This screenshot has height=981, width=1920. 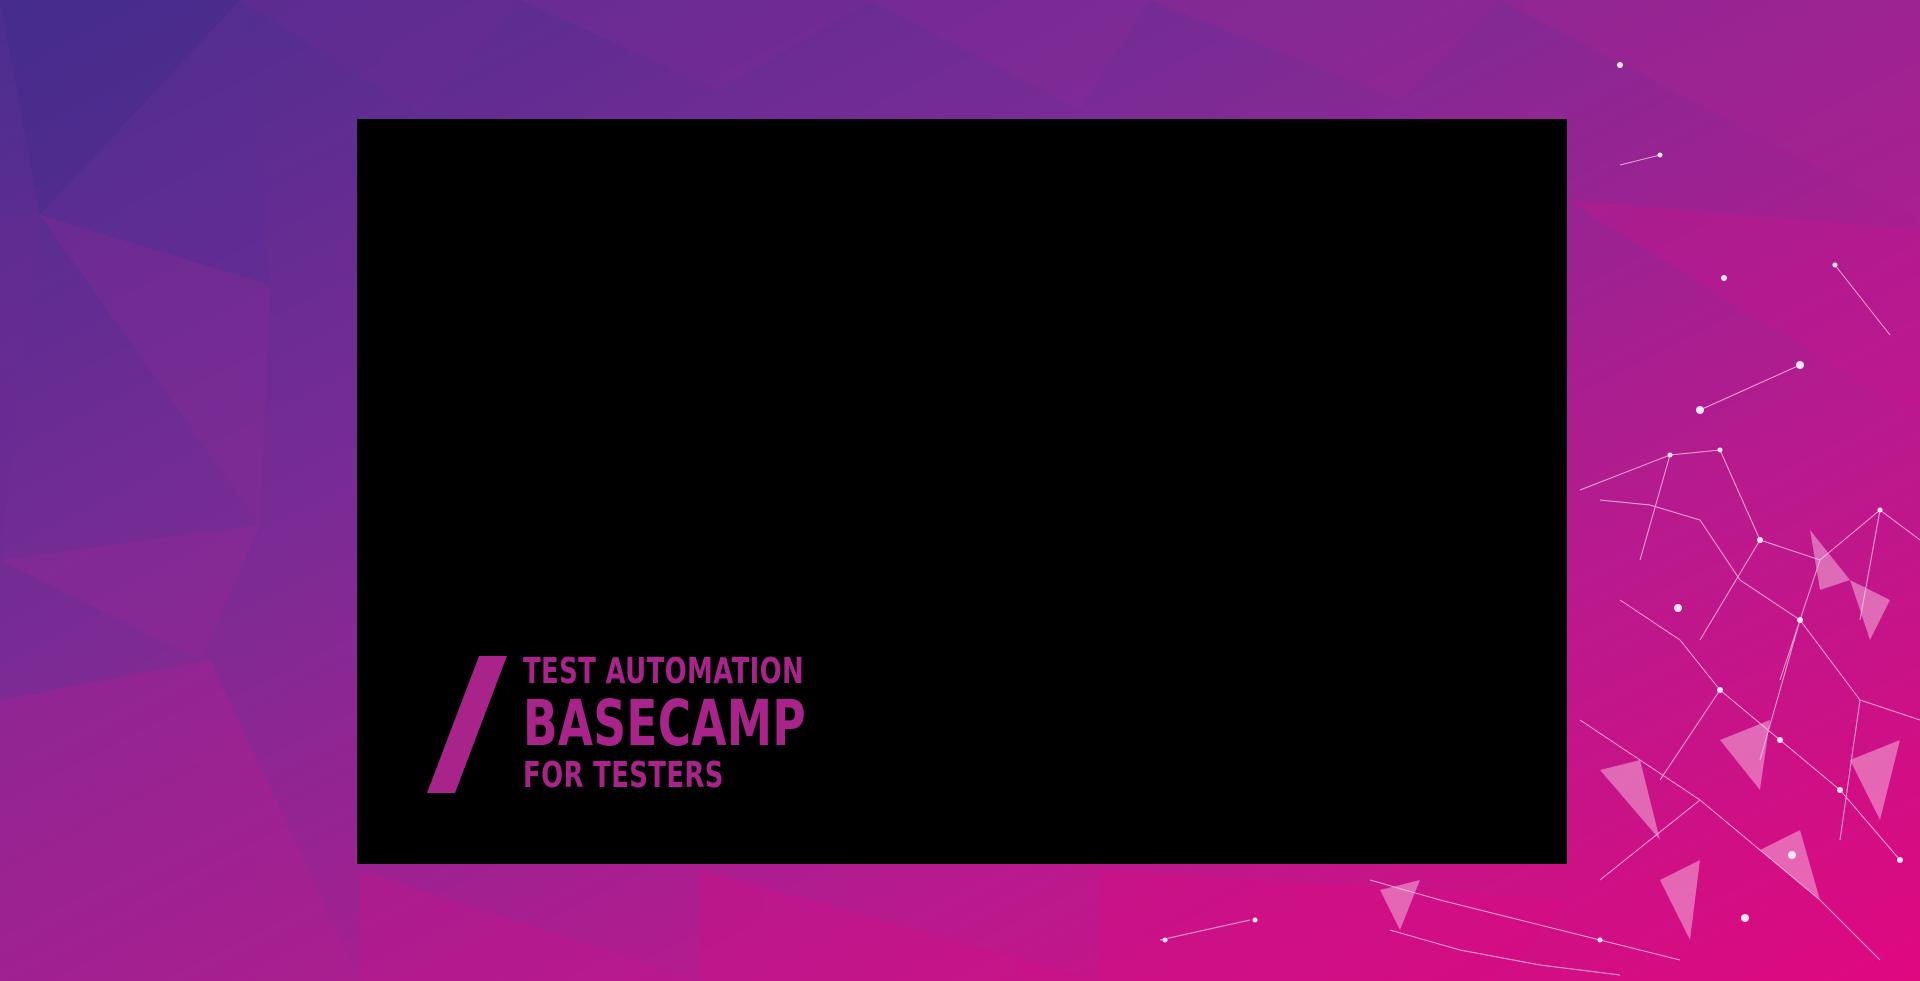 I want to click on logo-line-basecamp: BASECAMP, so click(x=664, y=723).